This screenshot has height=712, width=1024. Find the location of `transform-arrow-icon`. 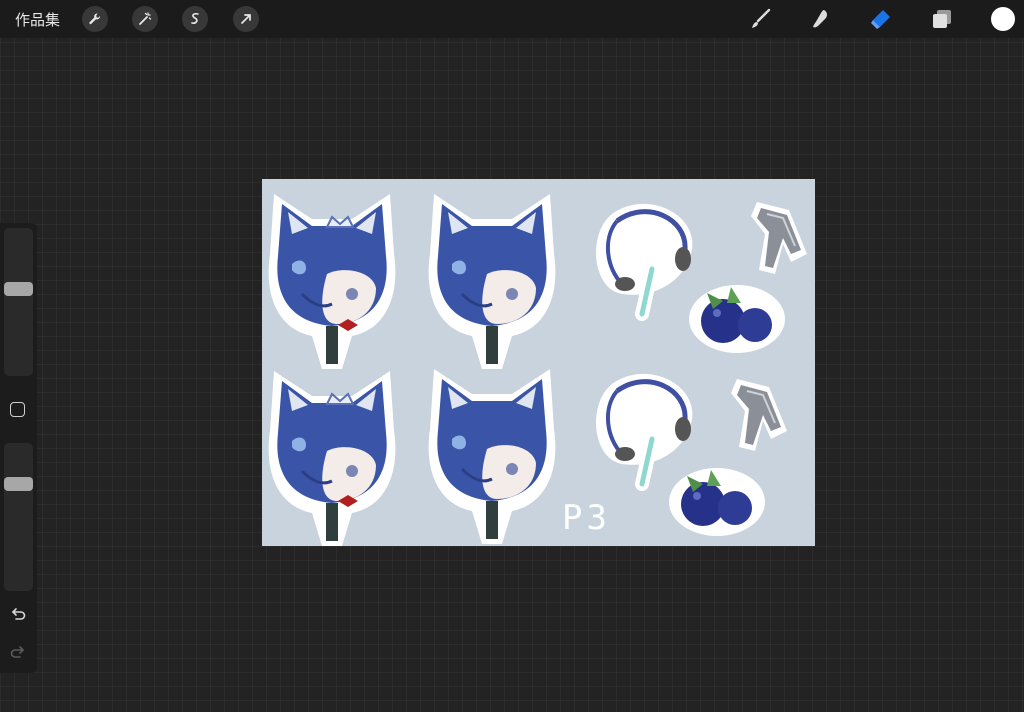

transform-arrow-icon is located at coordinates (246, 19).